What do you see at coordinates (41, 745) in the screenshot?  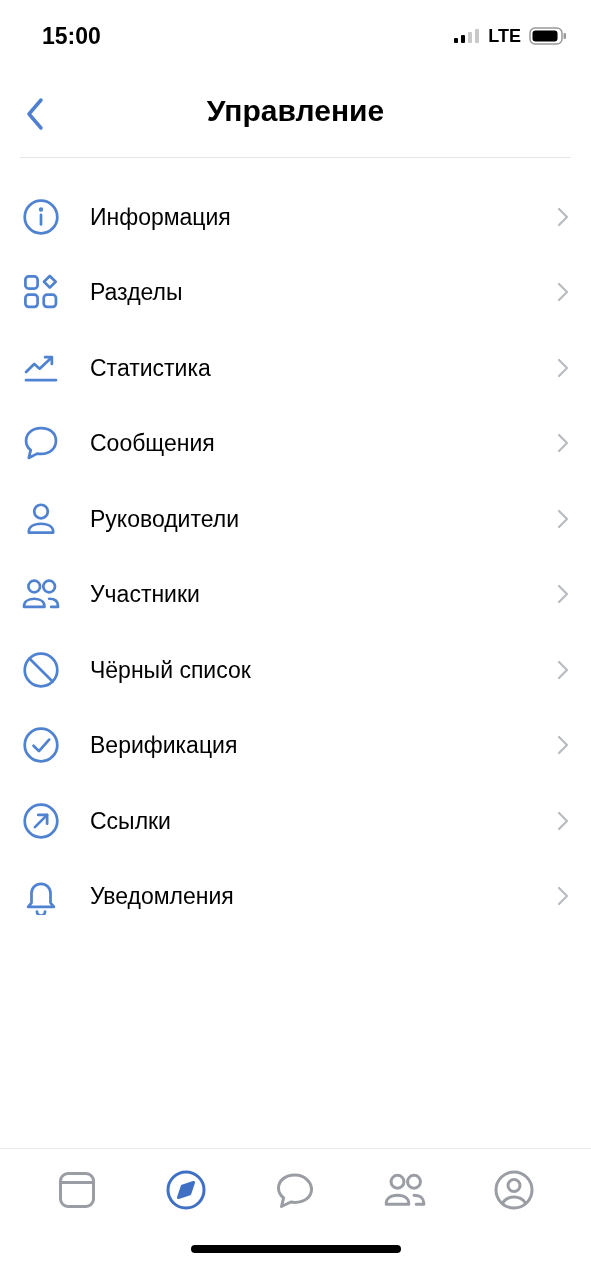 I see `check-circle-icon` at bounding box center [41, 745].